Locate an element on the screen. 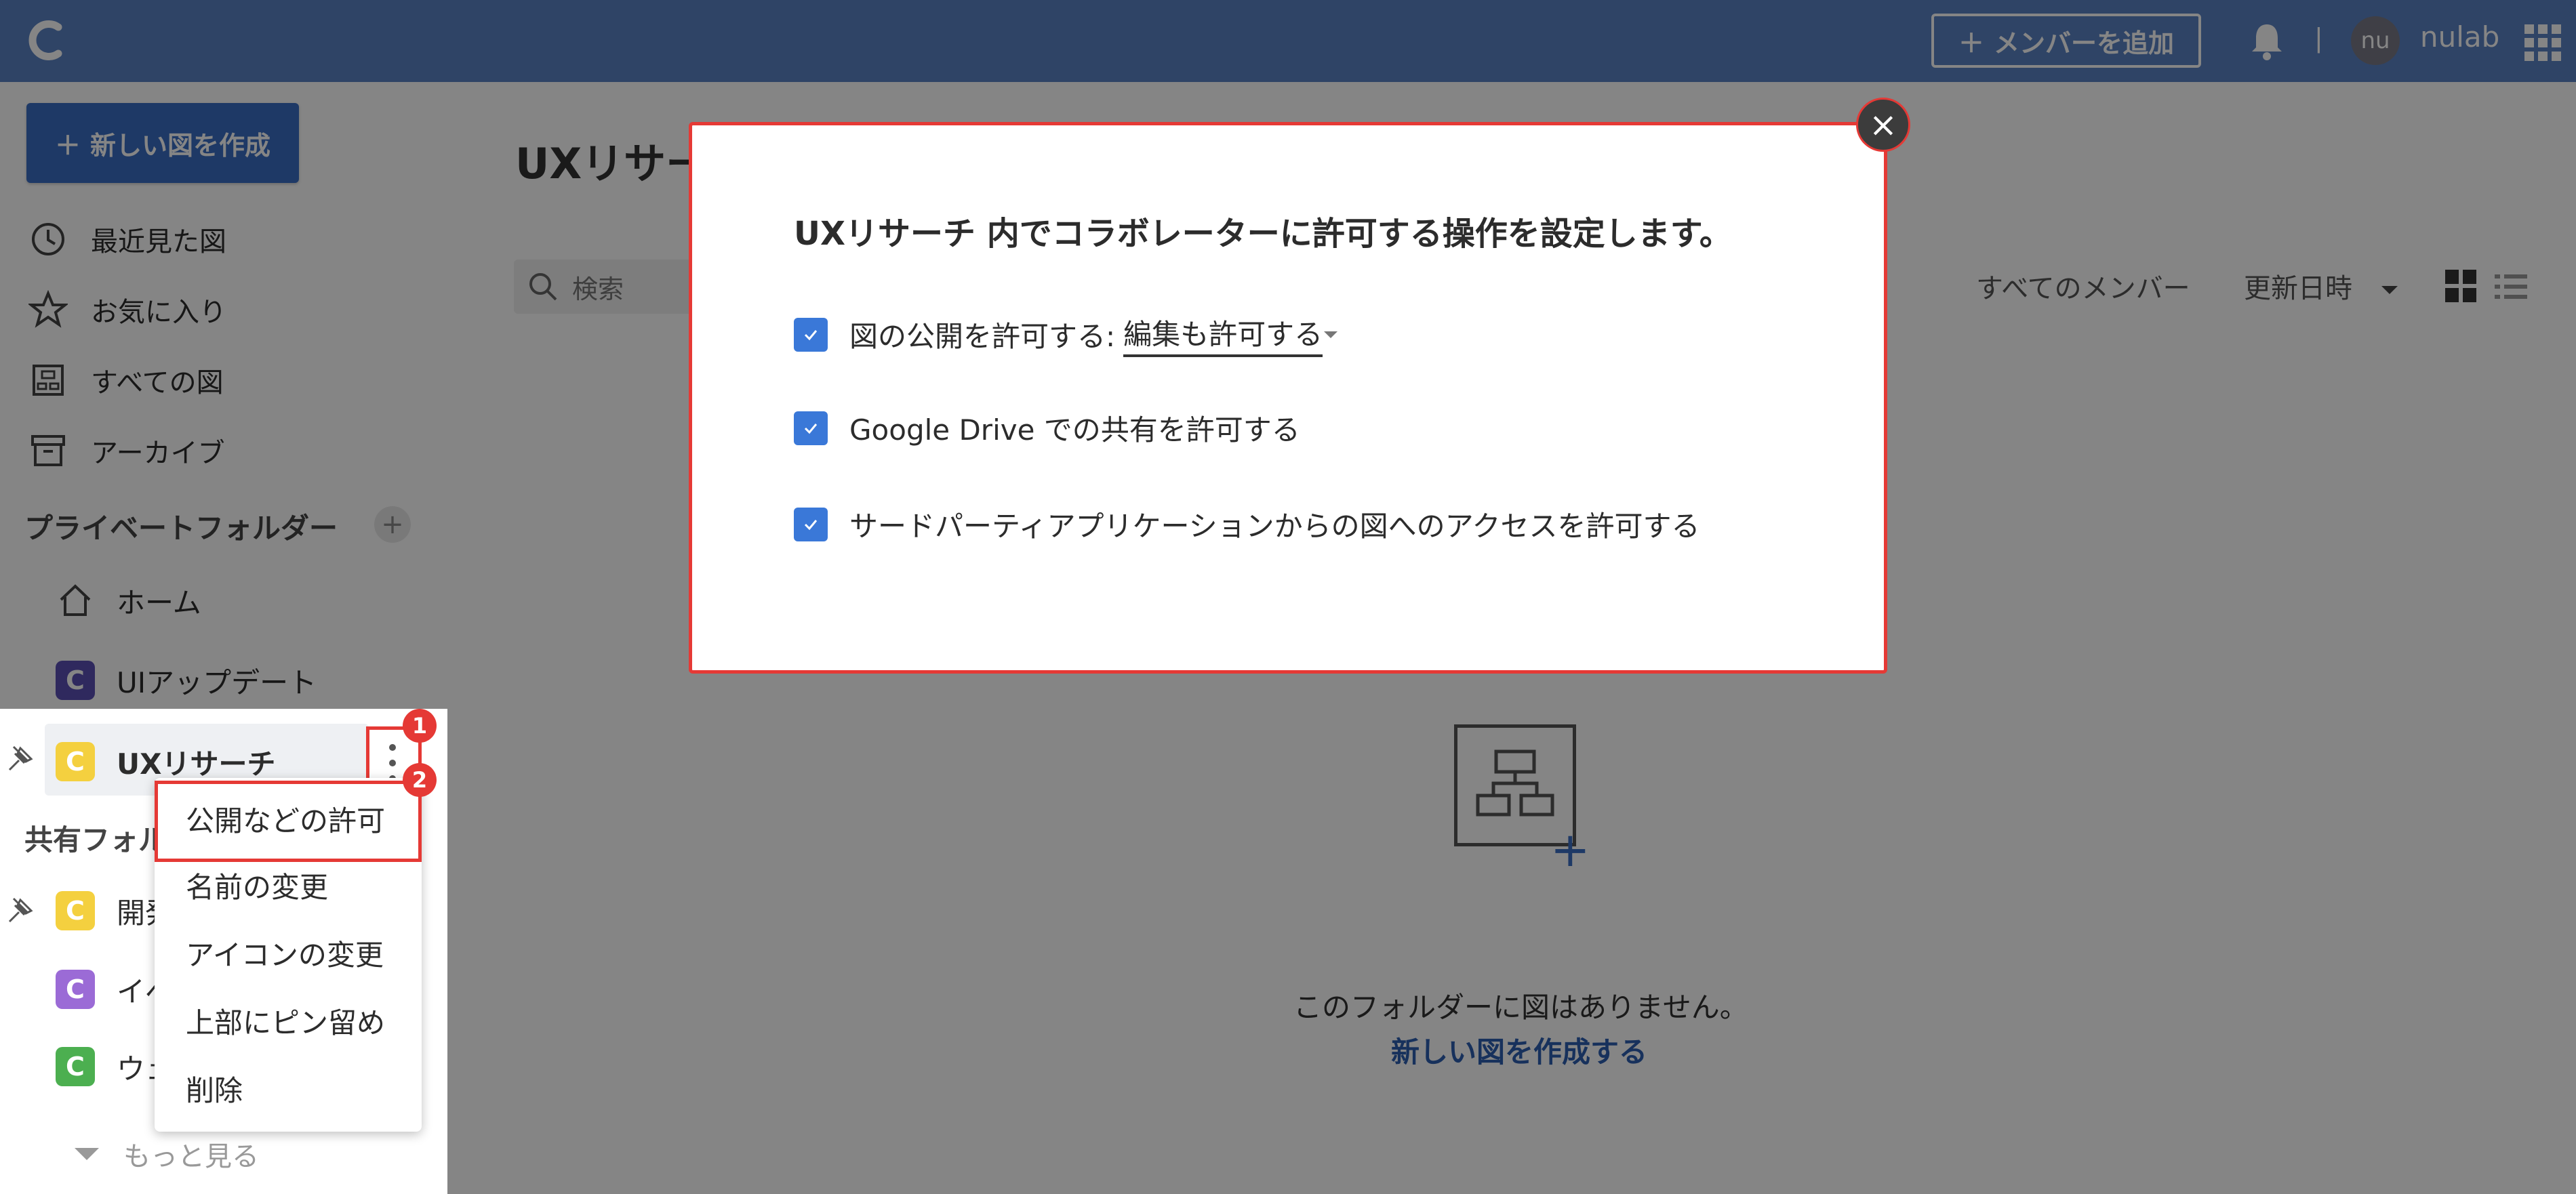 The width and height of the screenshot is (2576, 1194). caret-down-icon is located at coordinates (1331, 334).